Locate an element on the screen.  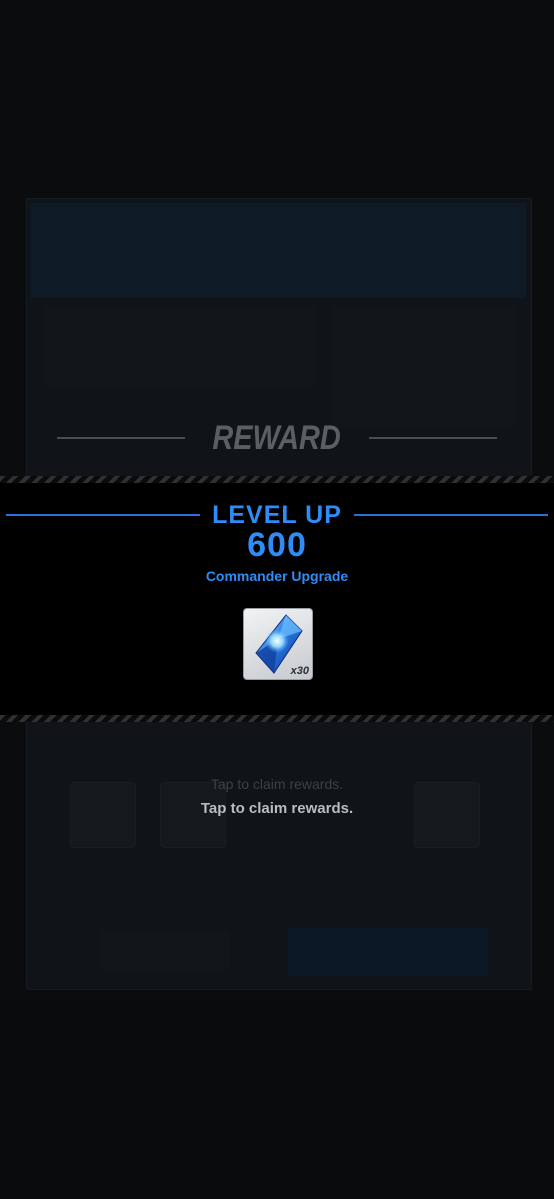
reward-heading: REWARD is located at coordinates (277, 438).